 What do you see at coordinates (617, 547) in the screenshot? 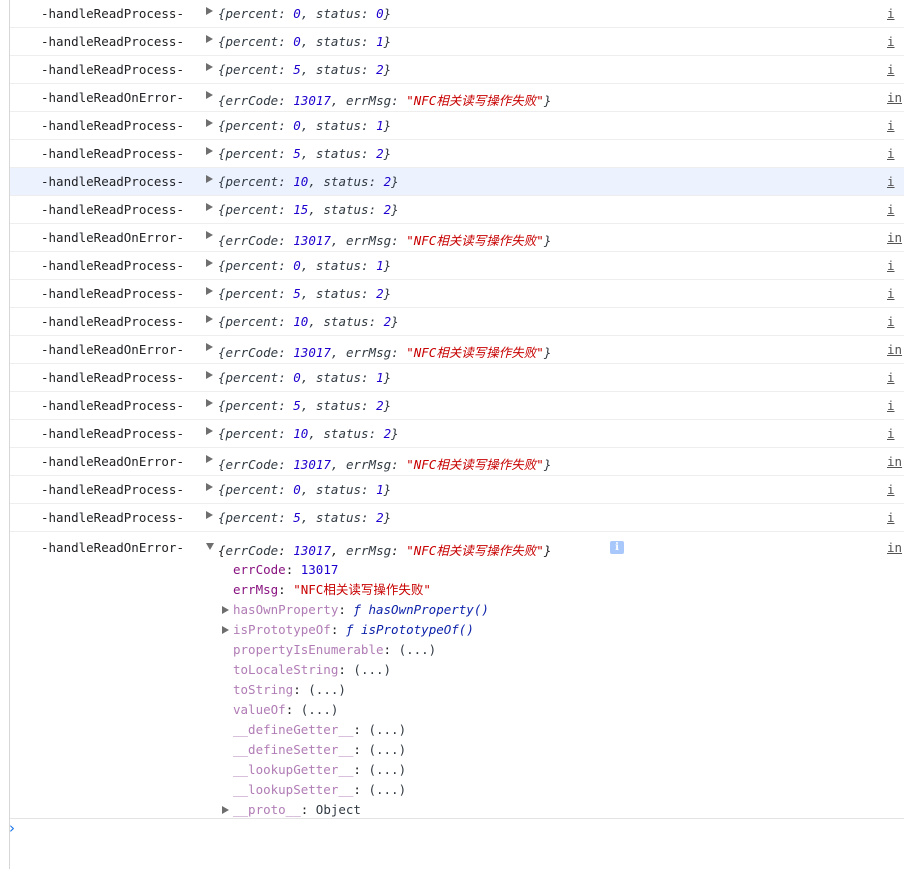
I see `info-icon: i` at bounding box center [617, 547].